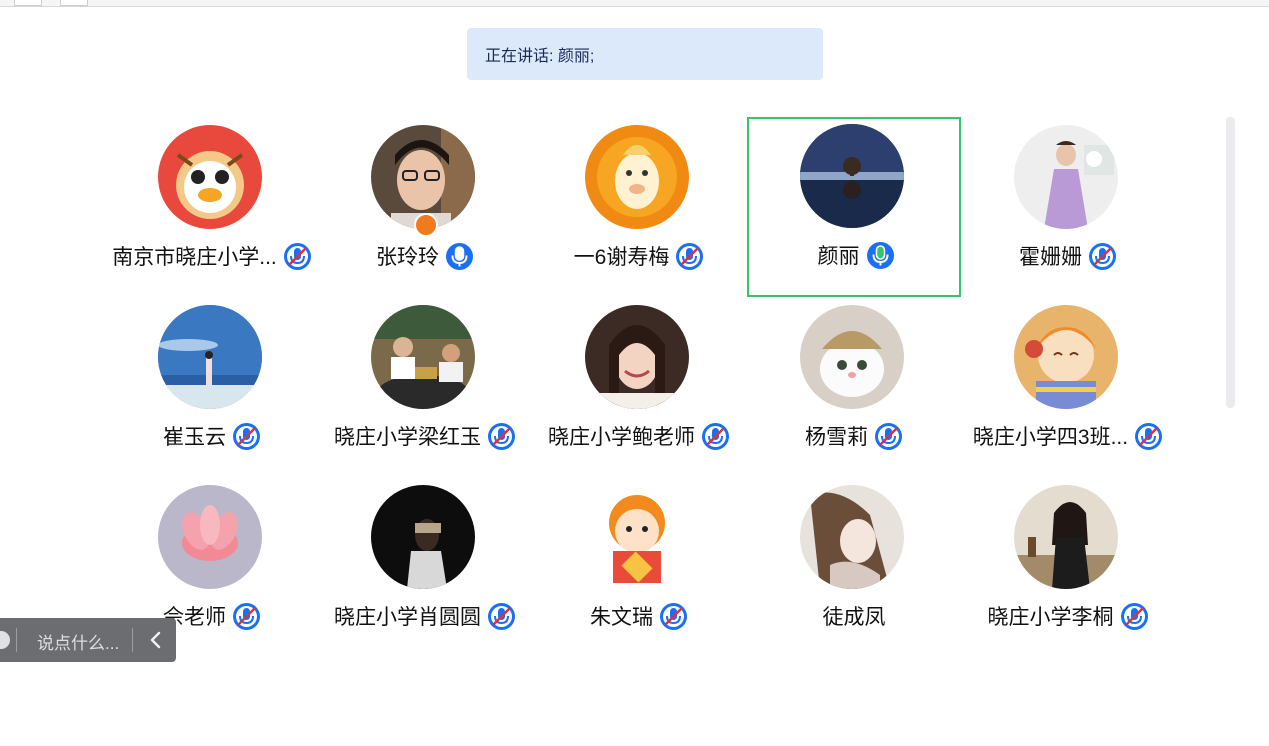 The width and height of the screenshot is (1269, 746). Describe the element at coordinates (5, 640) in the screenshot. I see `emoji-icon` at that location.